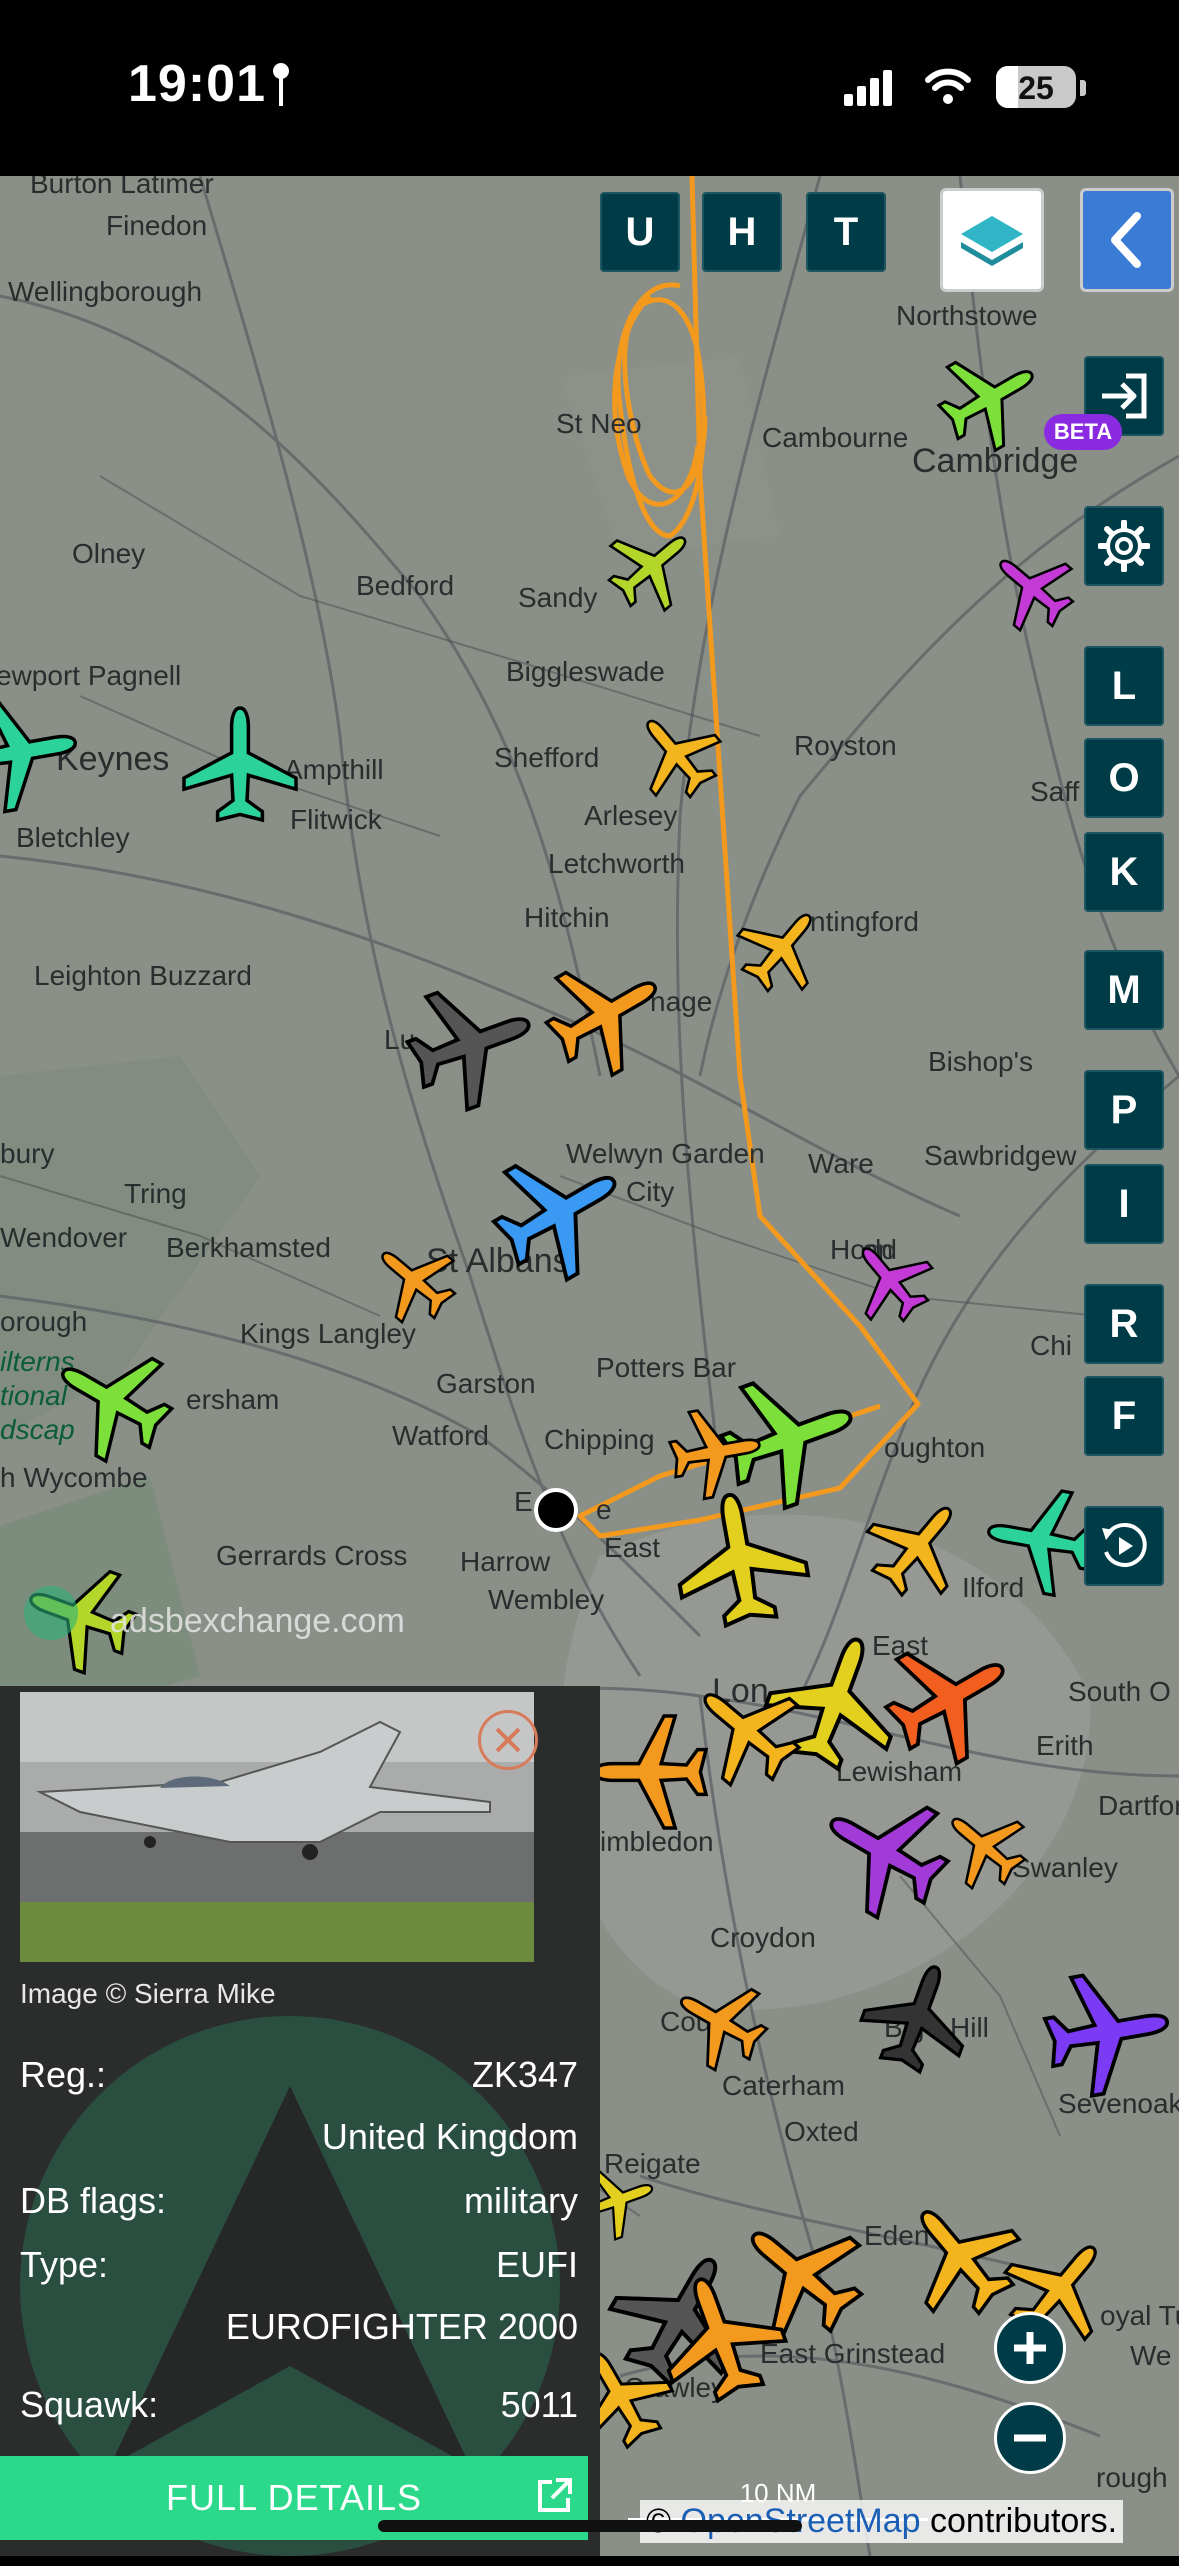 Image resolution: width=1179 pixels, height=2566 pixels. I want to click on toggle-t-button: T, so click(846, 232).